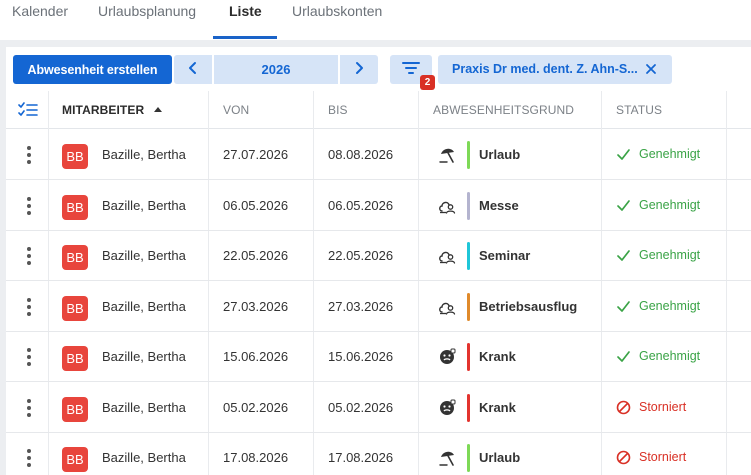  I want to click on date-to: 17.08.2026, so click(361, 457).